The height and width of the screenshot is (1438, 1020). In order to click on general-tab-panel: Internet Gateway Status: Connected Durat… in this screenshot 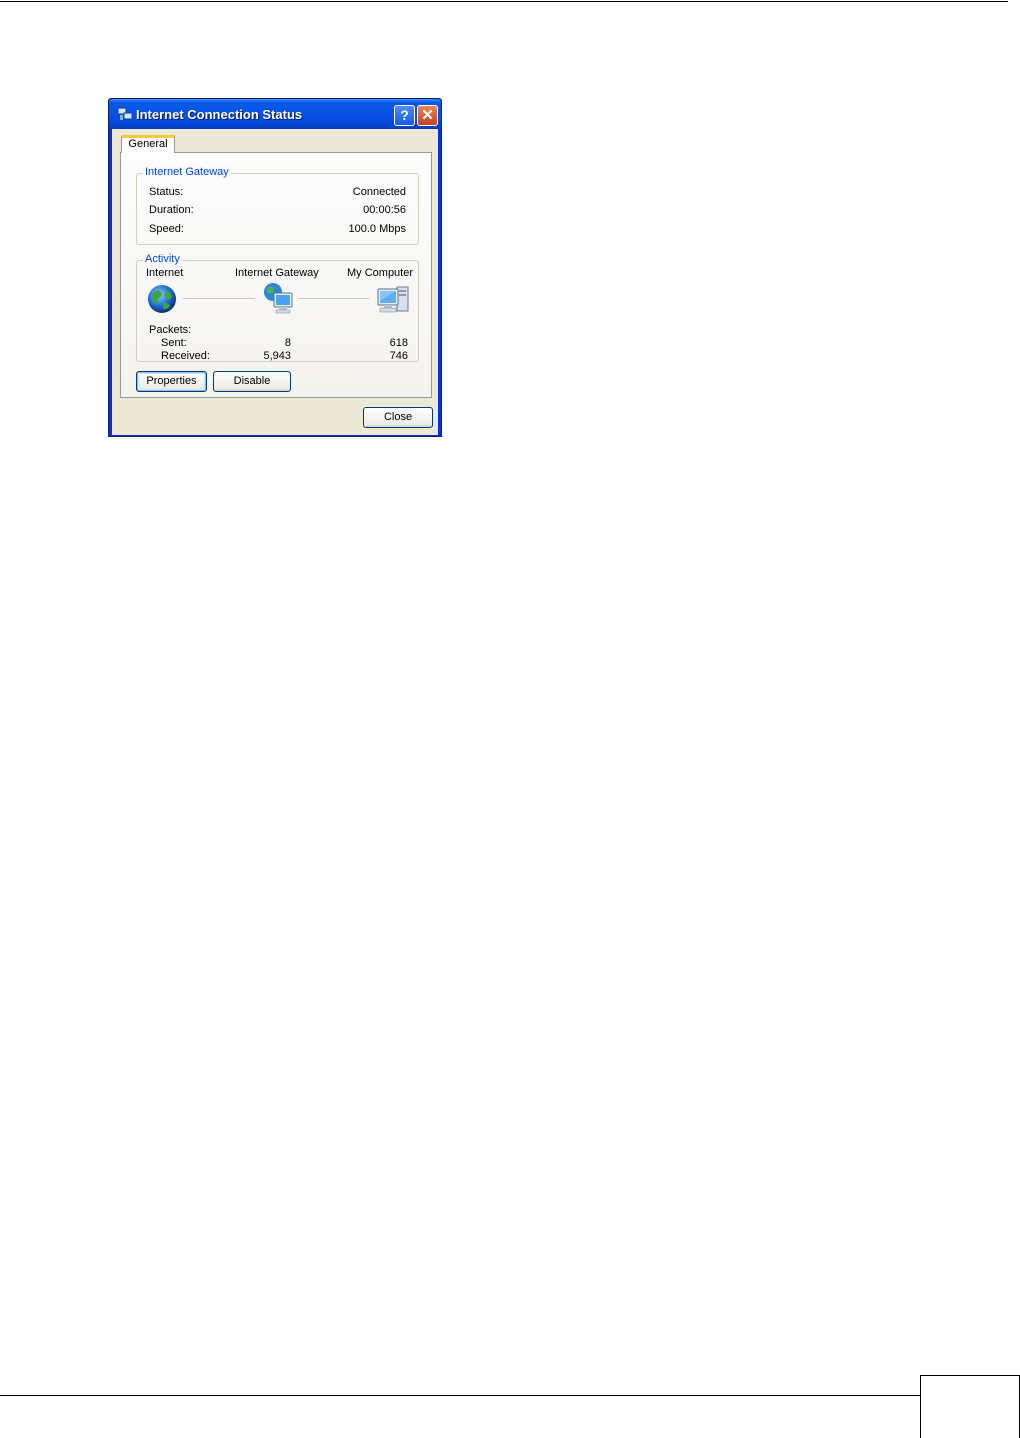, I will do `click(276, 275)`.